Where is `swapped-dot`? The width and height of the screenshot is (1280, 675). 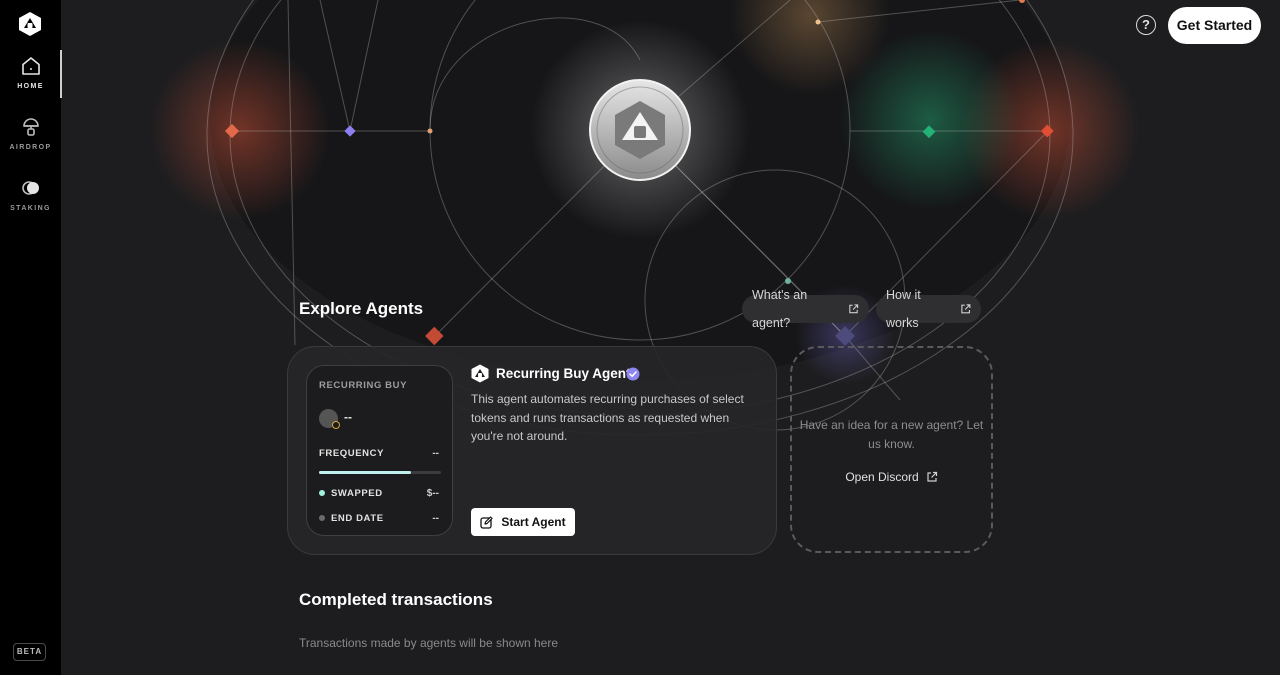 swapped-dot is located at coordinates (322, 493).